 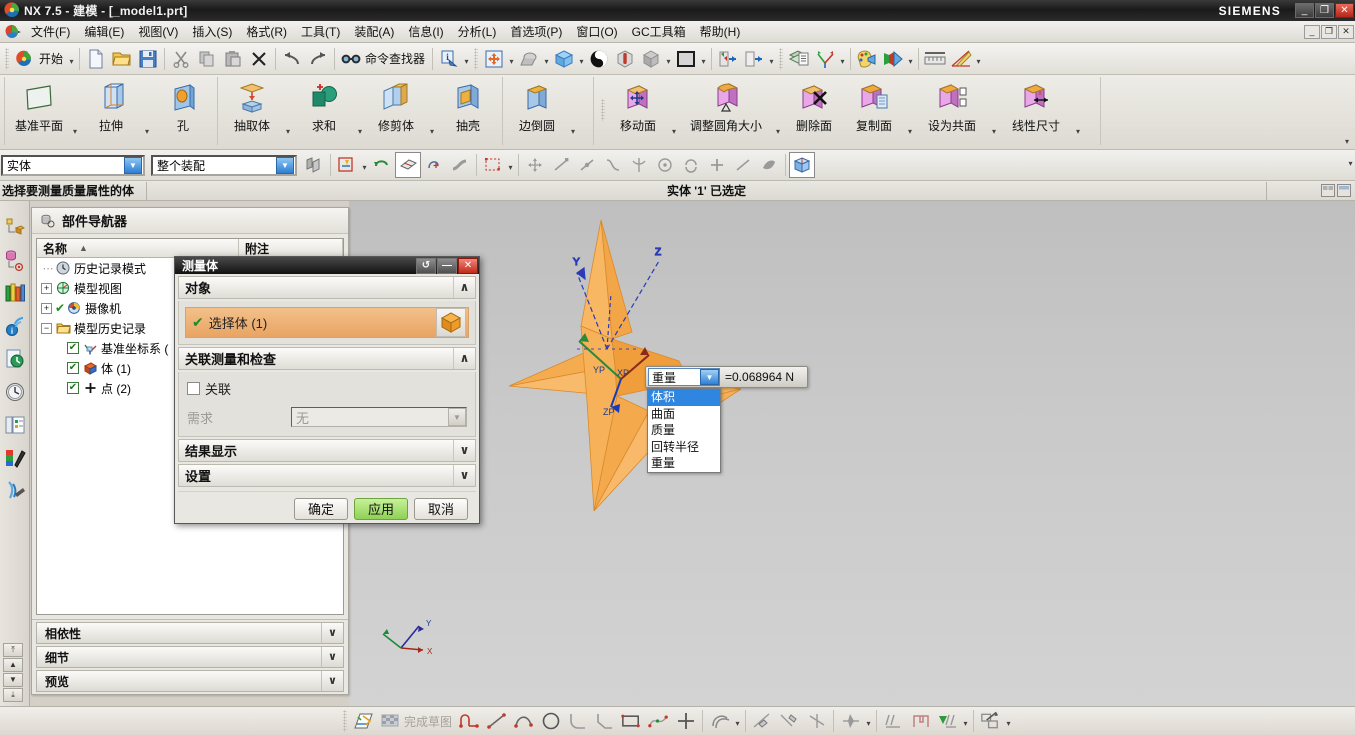 What do you see at coordinates (285, 165) in the screenshot?
I see `selection-scope-arrow-icon: ▼` at bounding box center [285, 165].